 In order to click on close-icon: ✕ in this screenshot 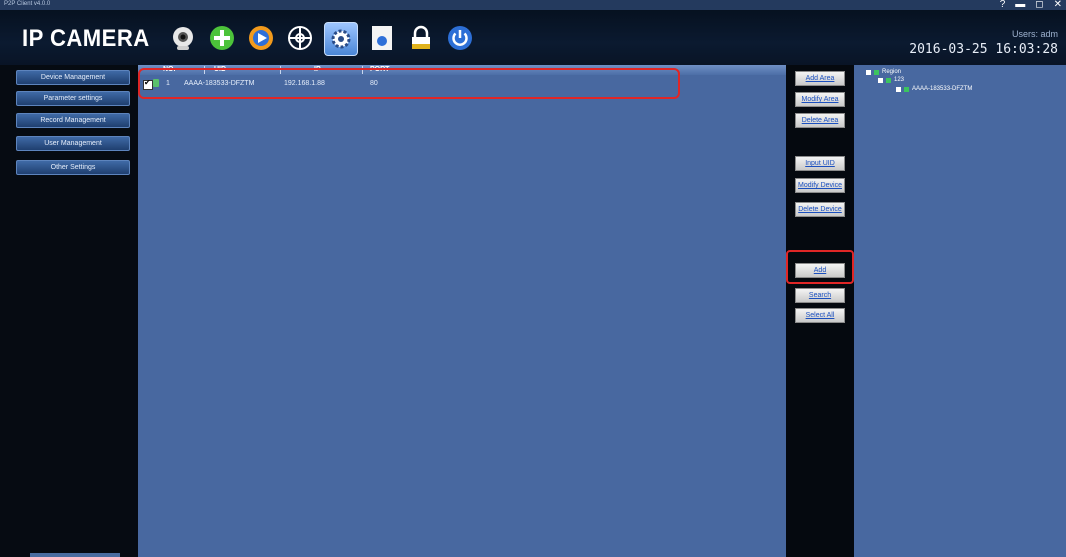, I will do `click(1058, 5)`.